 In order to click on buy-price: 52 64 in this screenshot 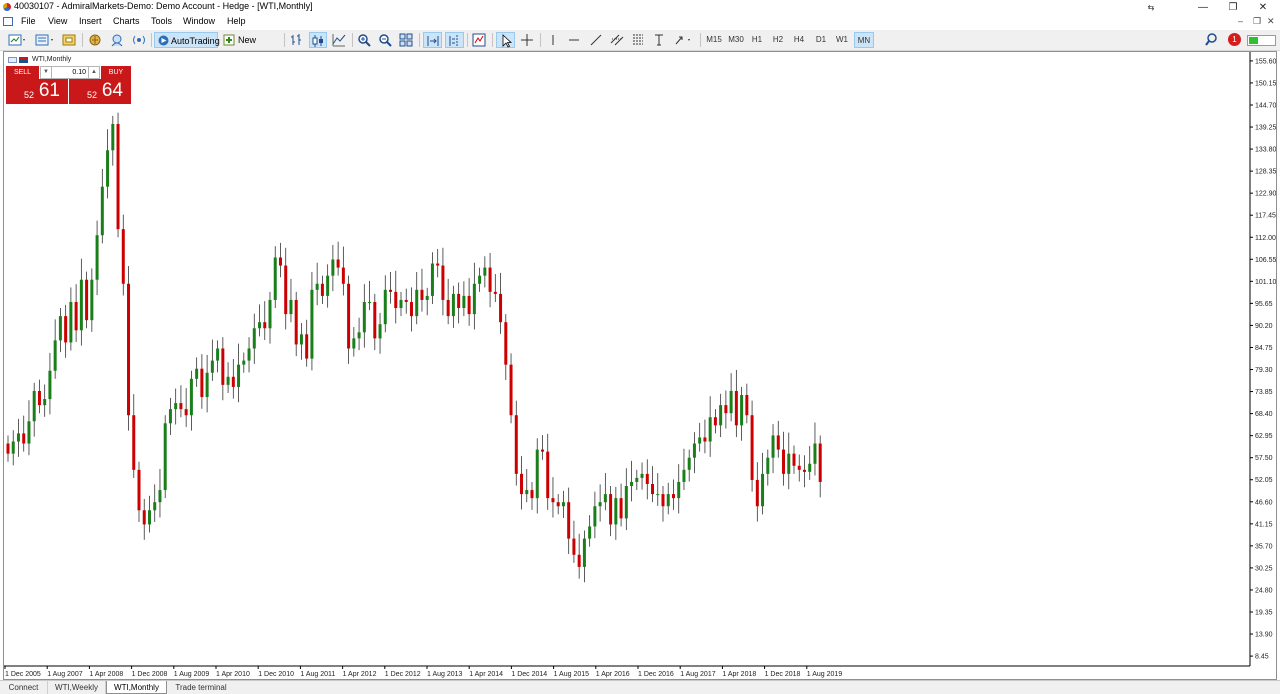, I will do `click(100, 91)`.